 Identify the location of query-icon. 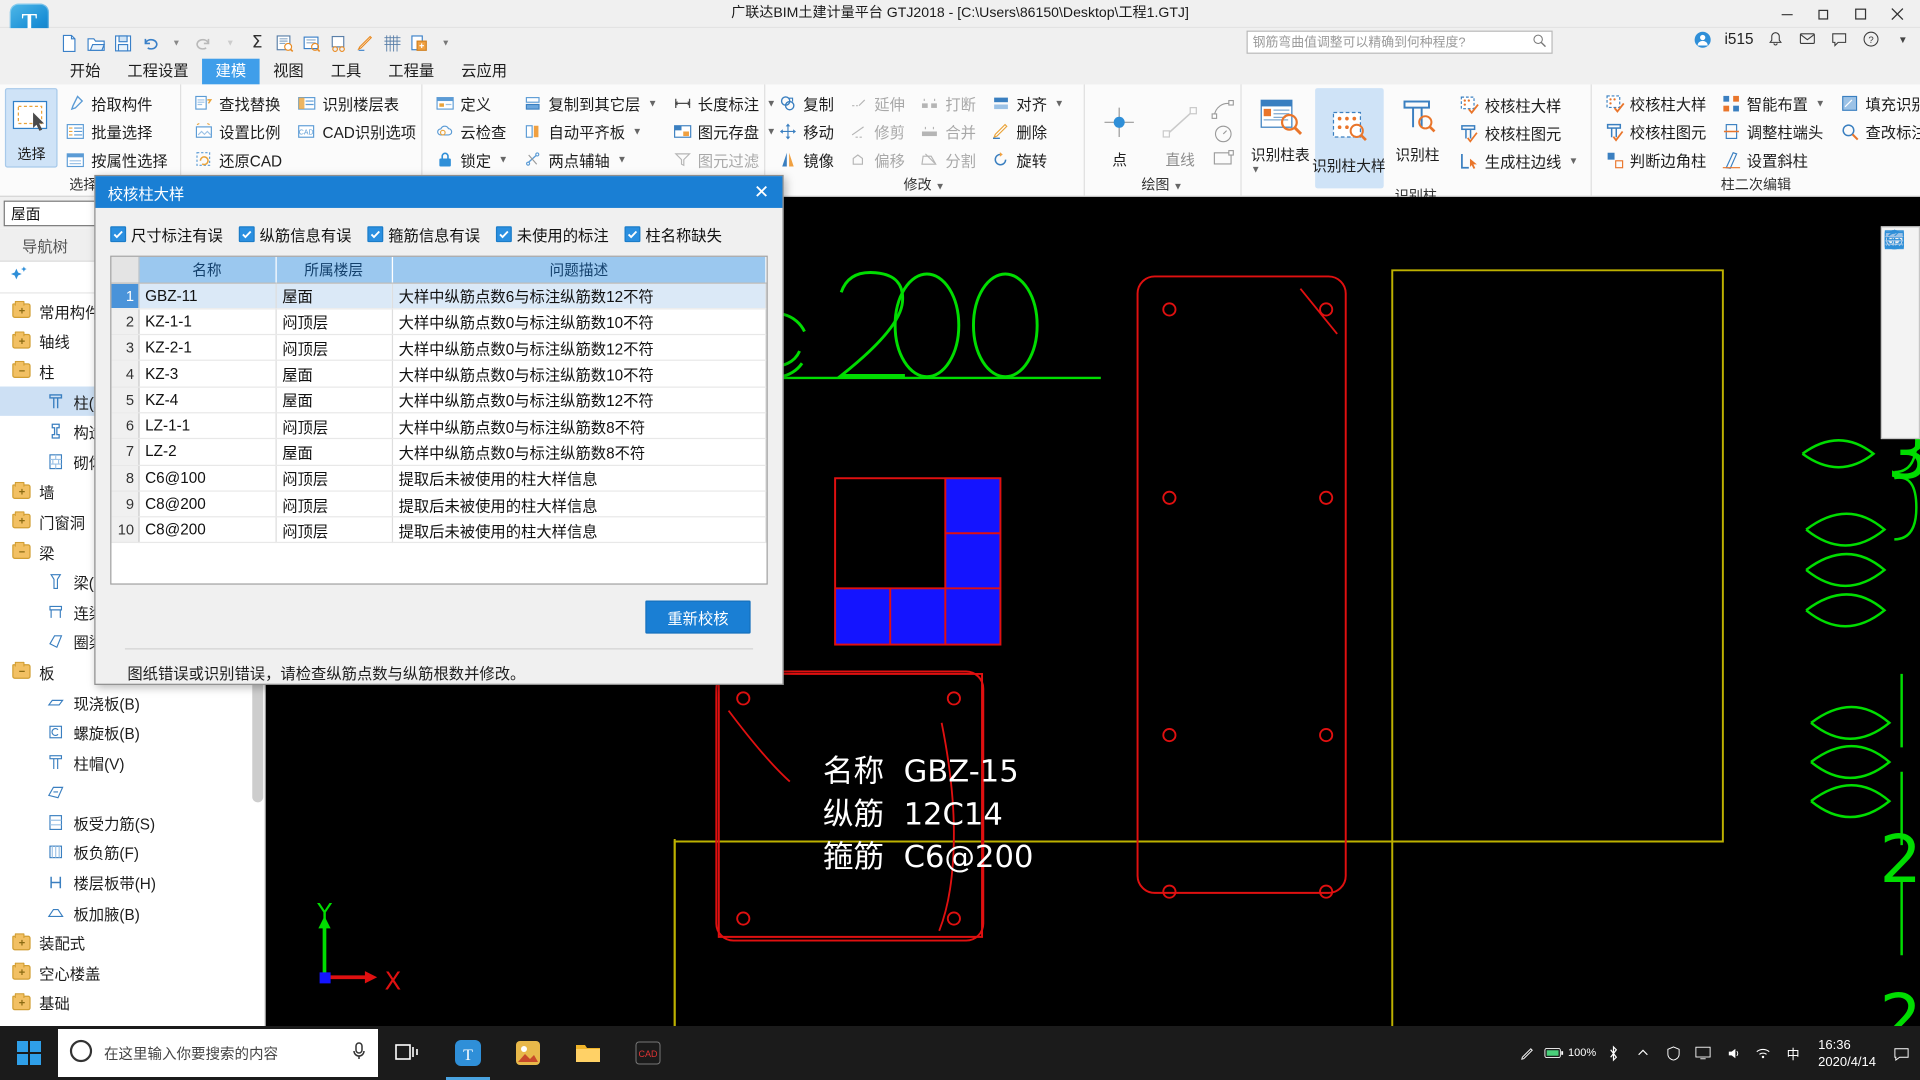
(311, 42).